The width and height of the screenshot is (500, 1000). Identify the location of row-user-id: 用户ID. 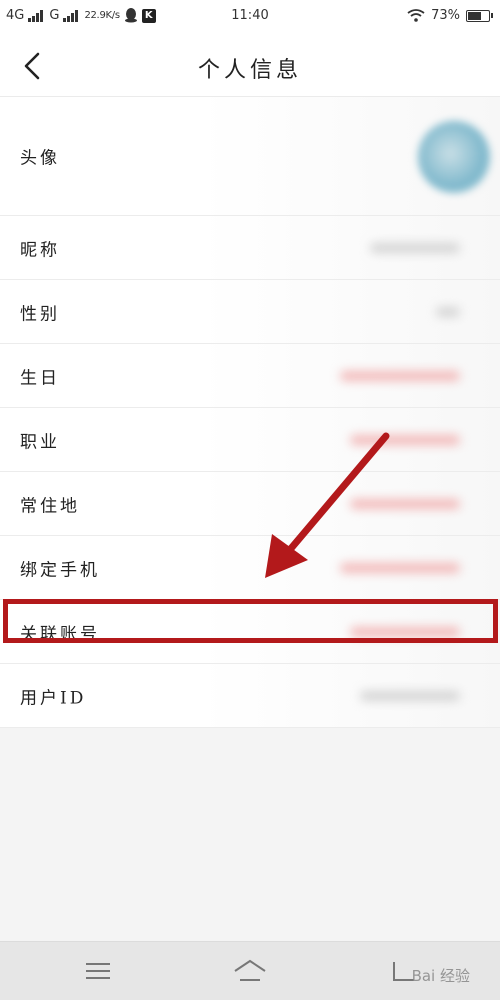
(250, 696).